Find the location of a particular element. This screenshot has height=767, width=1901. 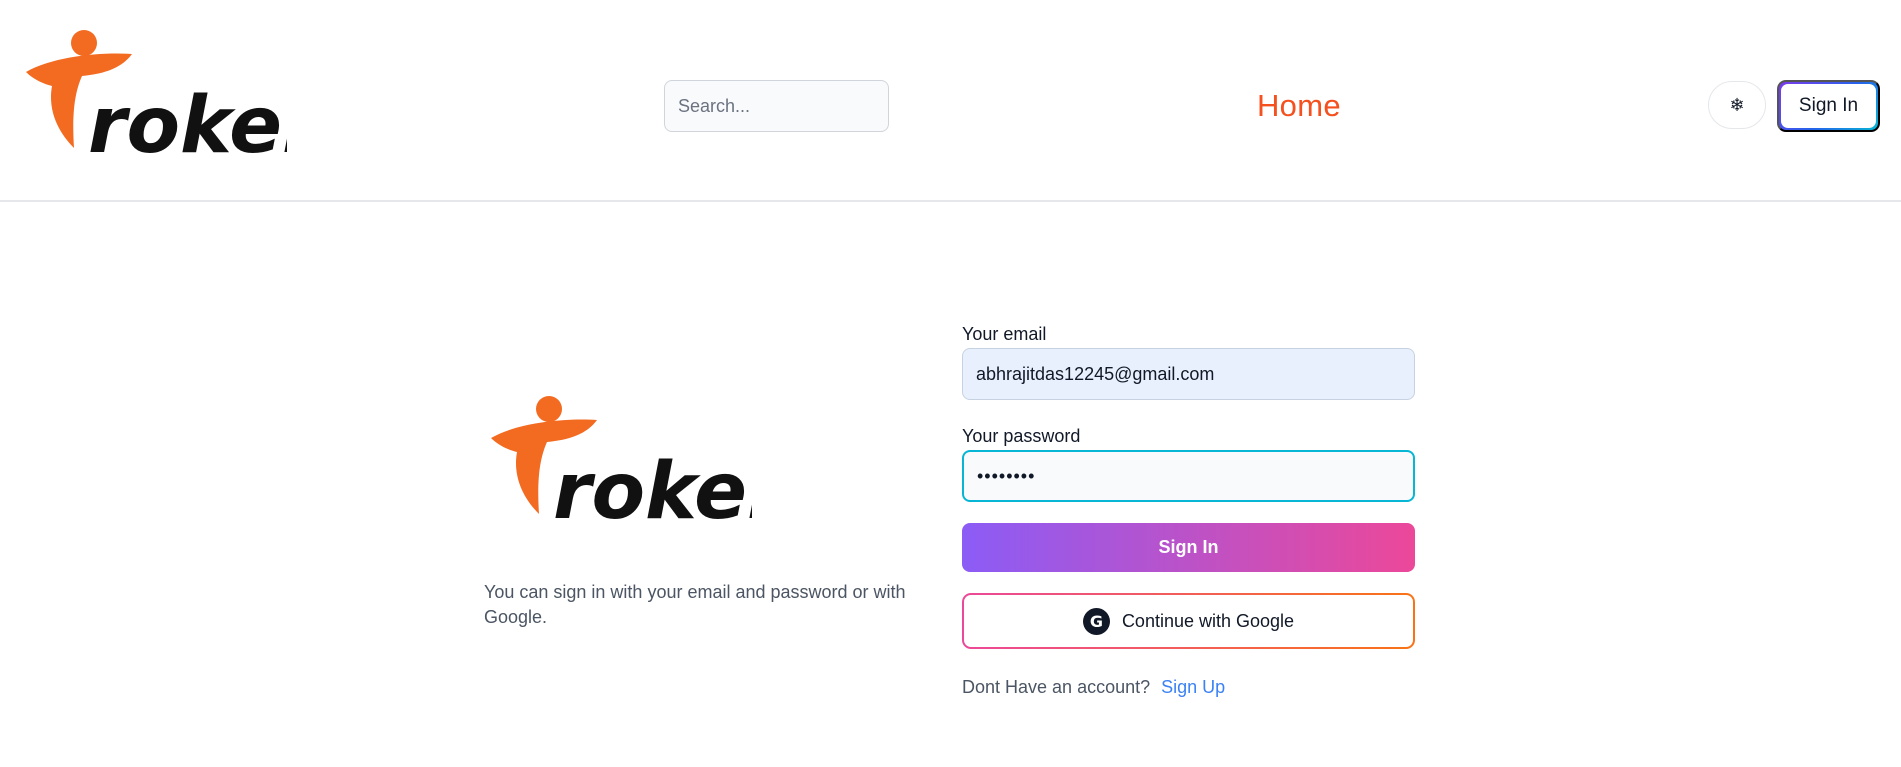

froker-logo-large: roker is located at coordinates (621, 461).